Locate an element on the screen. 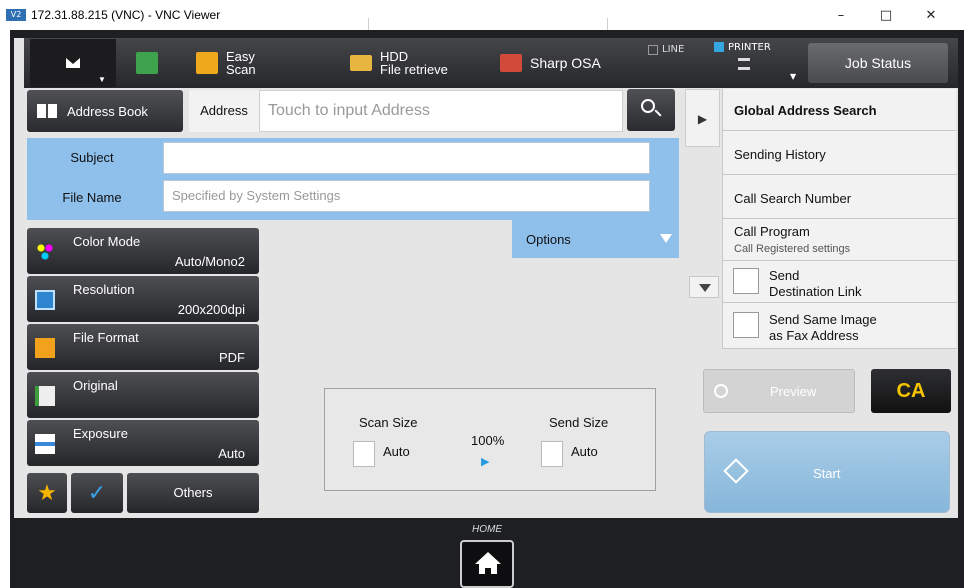 The height and width of the screenshot is (588, 964). printer-icon is located at coordinates (744, 64).